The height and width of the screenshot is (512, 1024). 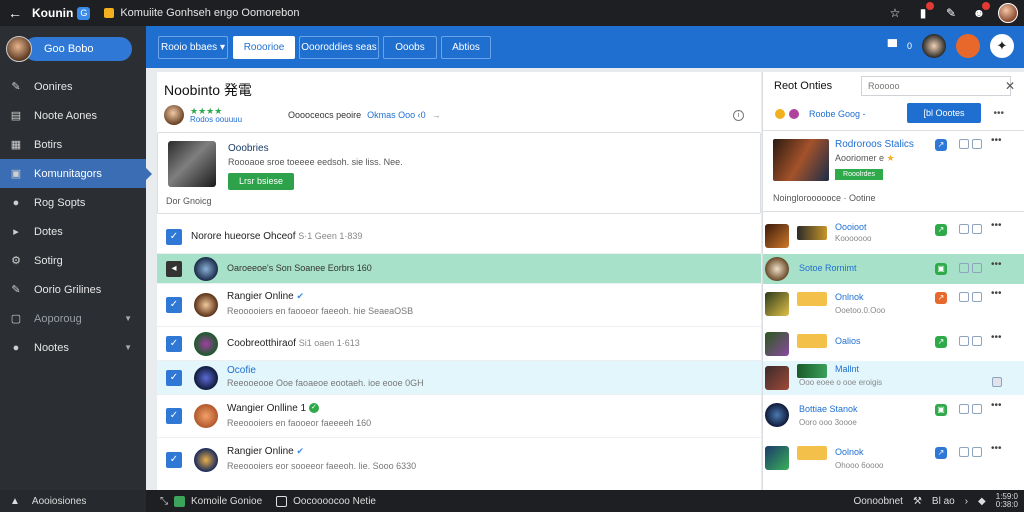 What do you see at coordinates (812, 233) in the screenshot?
I see `row-banner` at bounding box center [812, 233].